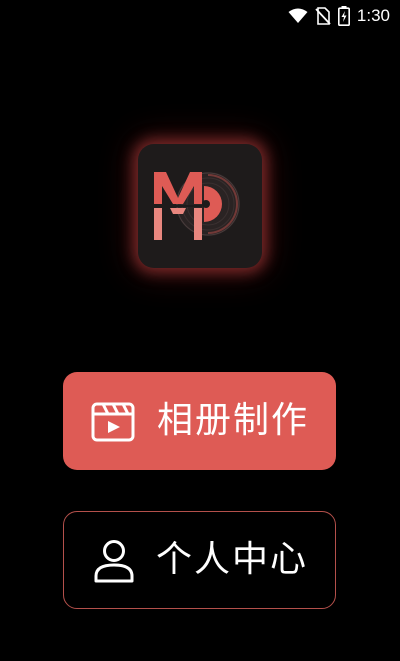  Describe the element at coordinates (113, 422) in the screenshot. I see `video-clip-icon` at that location.